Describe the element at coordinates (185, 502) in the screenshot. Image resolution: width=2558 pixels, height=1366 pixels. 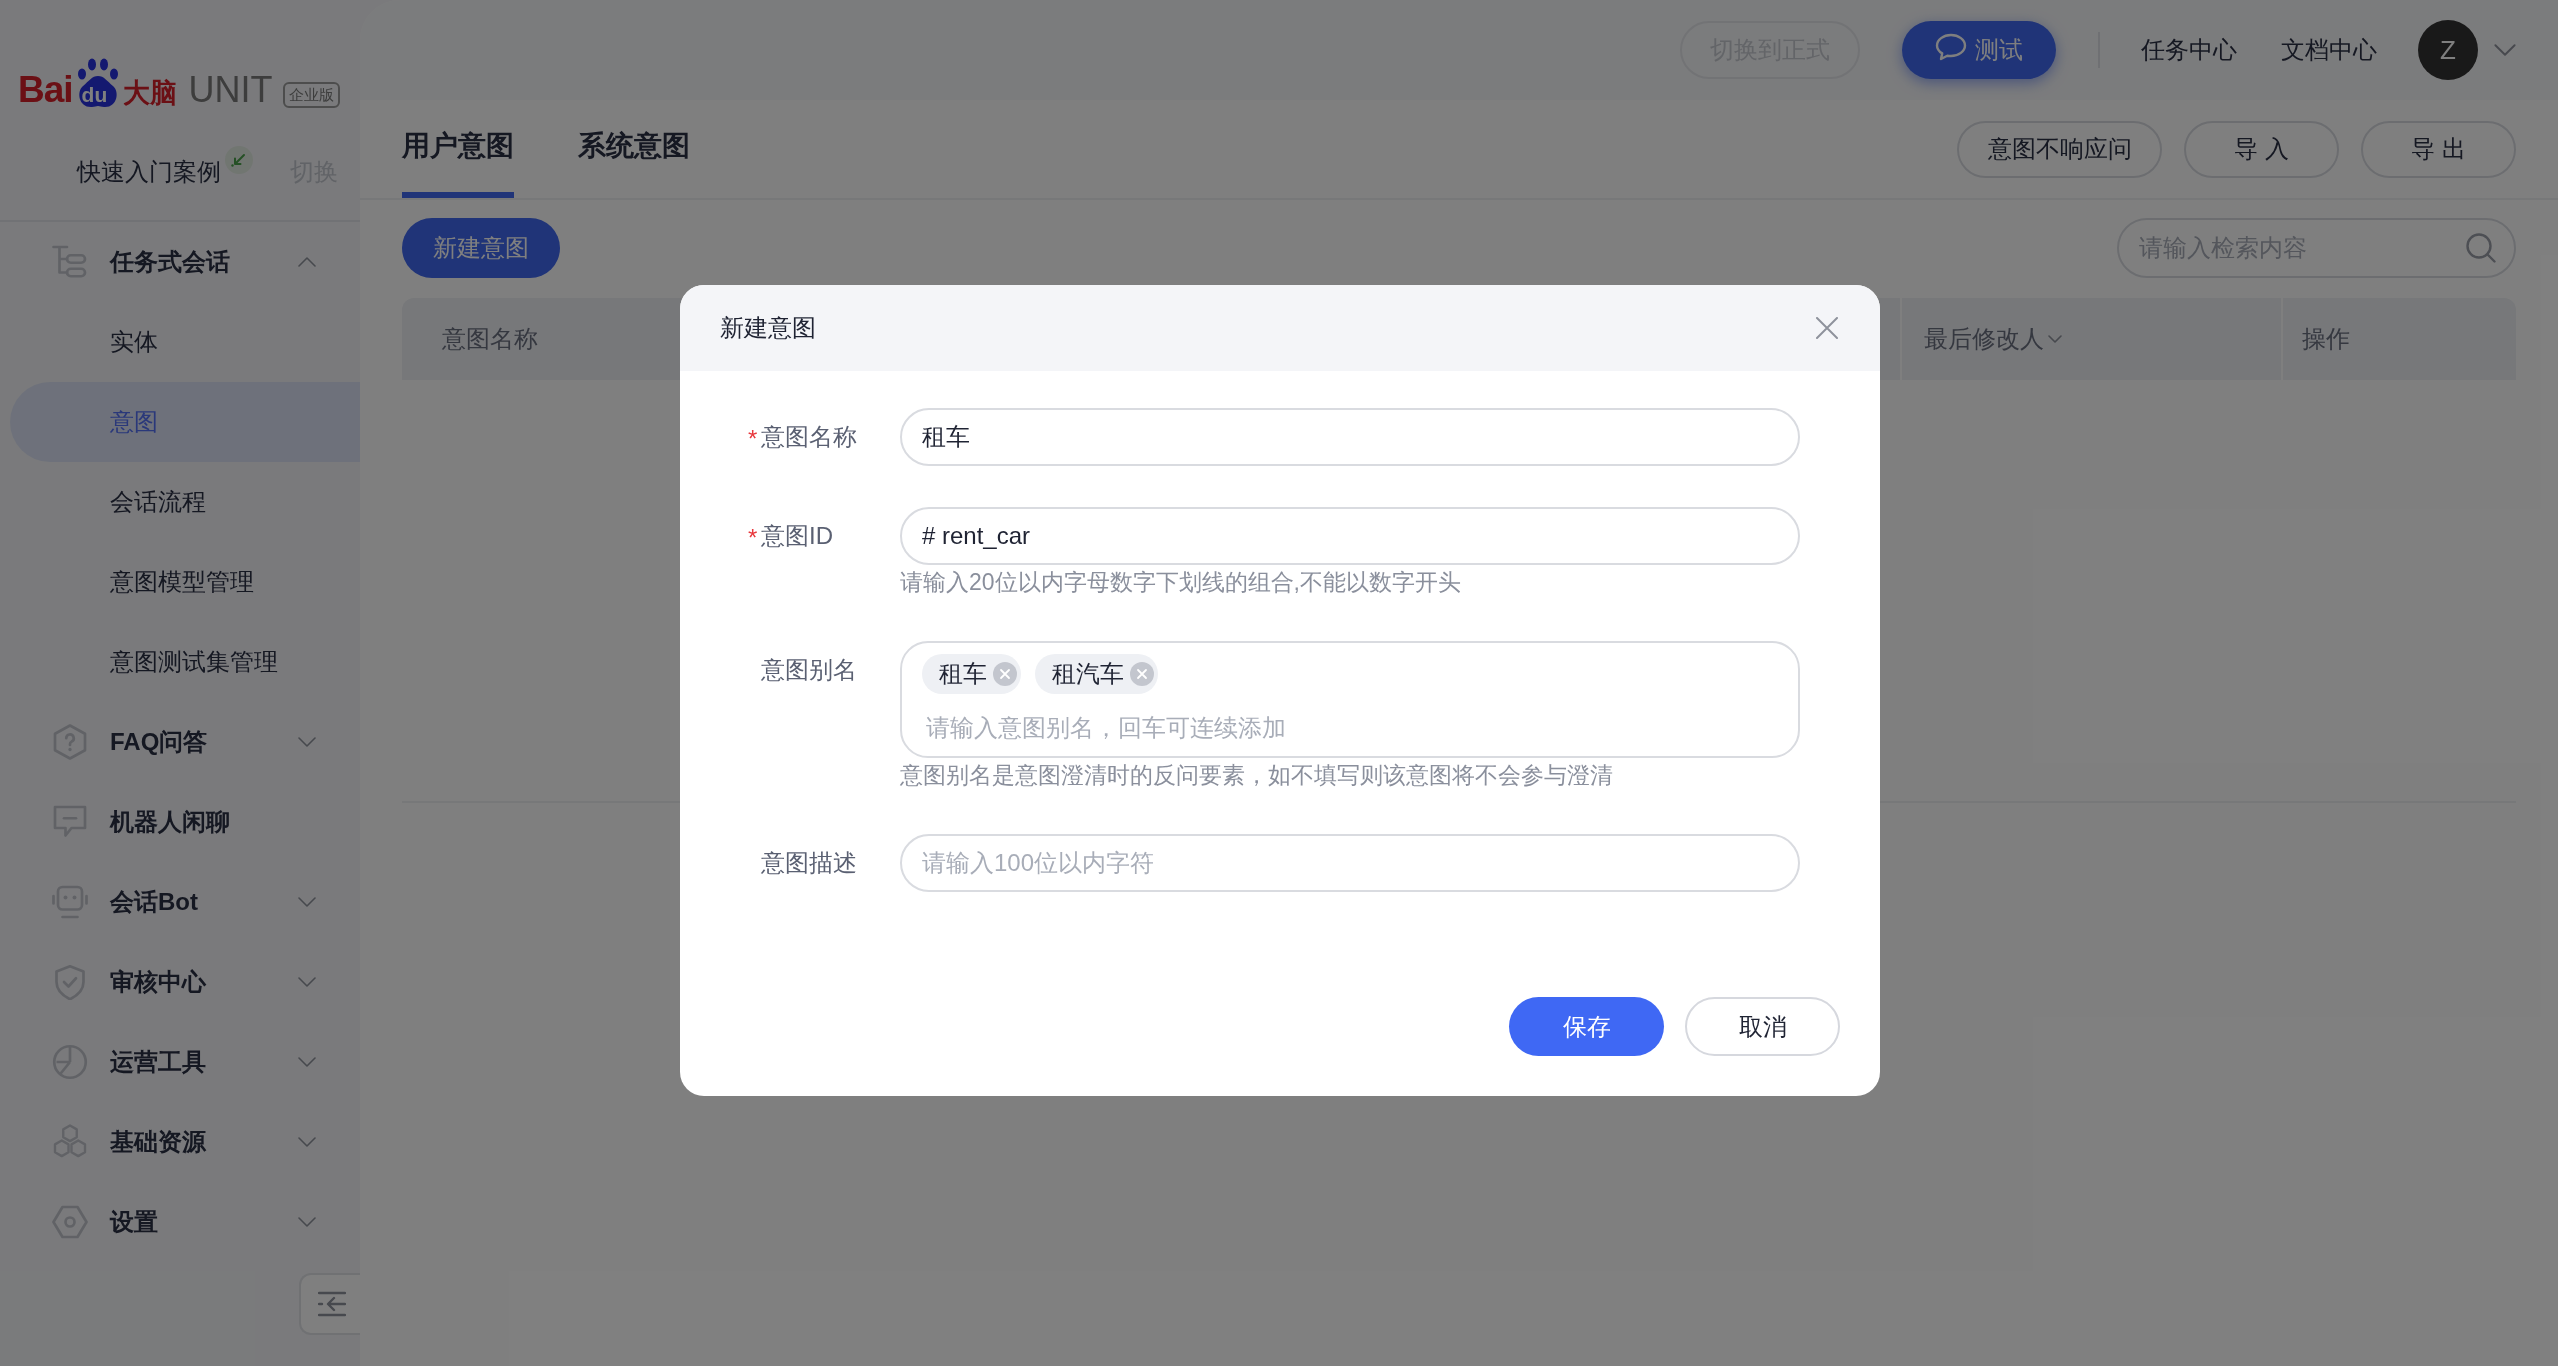
I see `sidebar-item: 会话流程` at that location.